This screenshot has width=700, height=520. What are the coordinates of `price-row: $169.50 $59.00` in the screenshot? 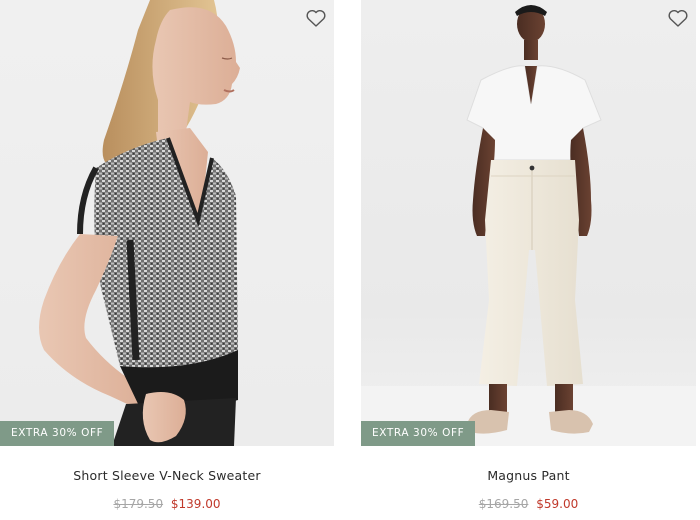 It's located at (528, 504).